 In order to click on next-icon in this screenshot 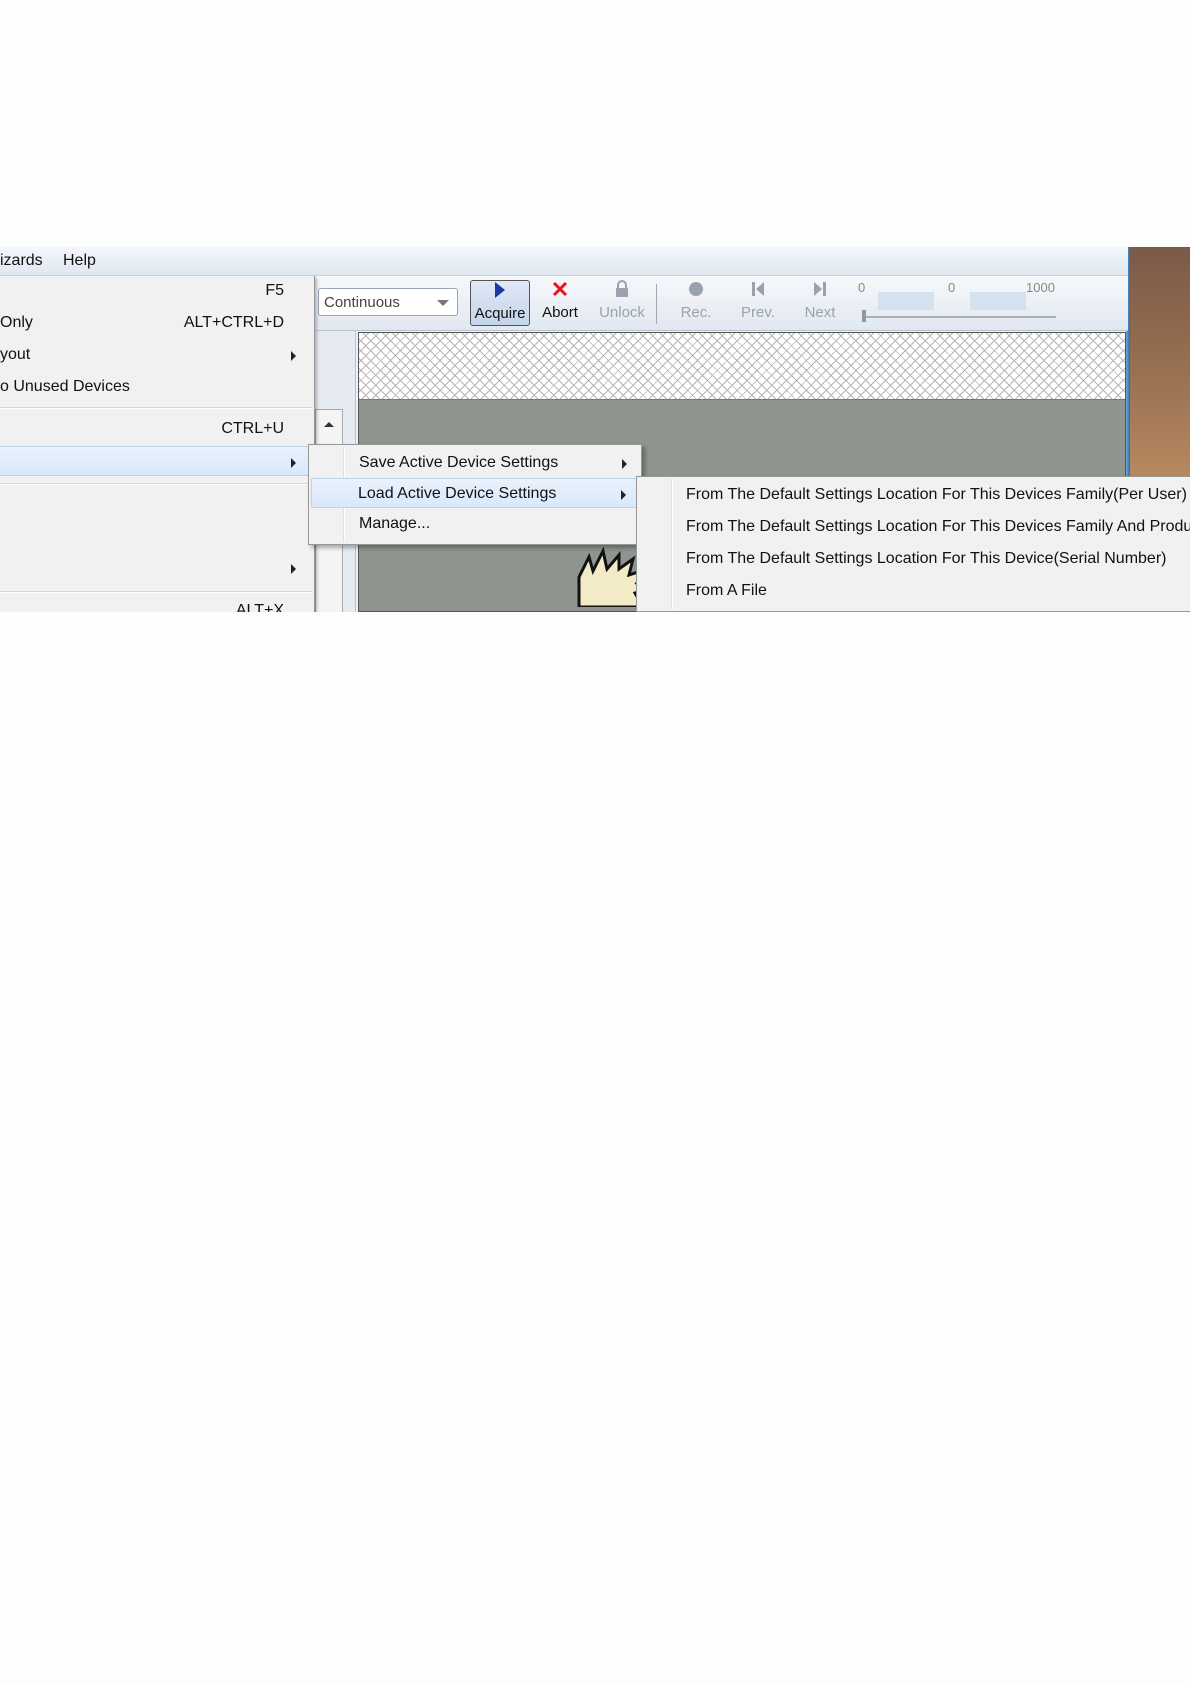, I will do `click(820, 292)`.